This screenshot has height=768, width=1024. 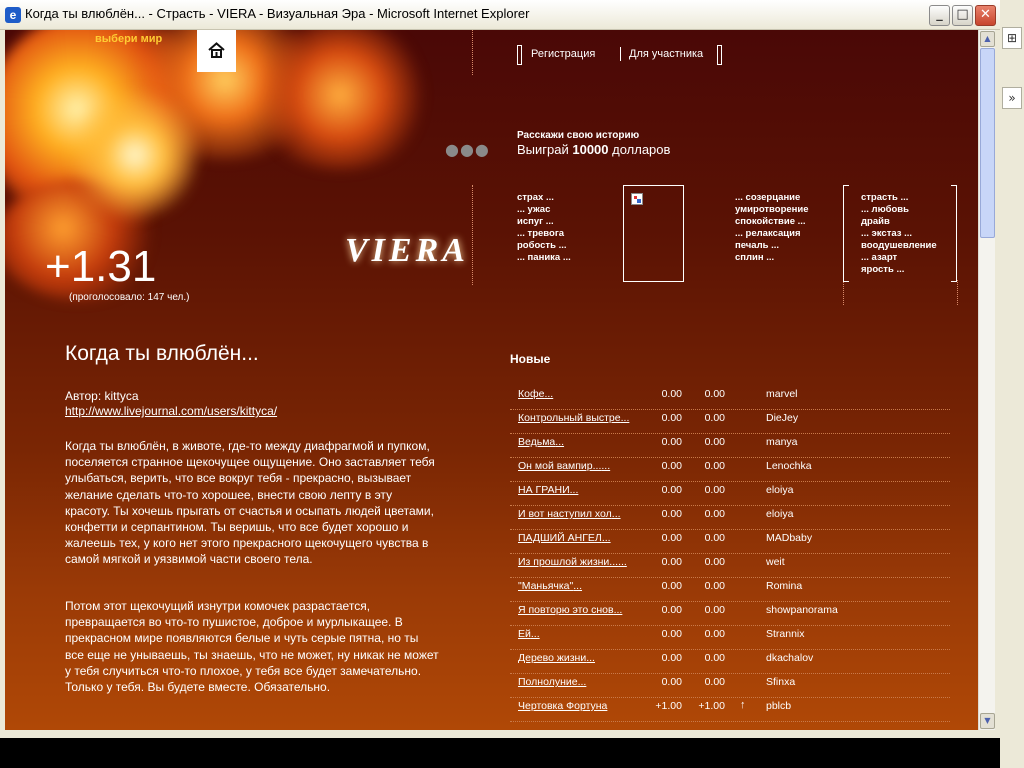 What do you see at coordinates (986, 380) in the screenshot?
I see `vertical-scrollbar: ▲ ▼` at bounding box center [986, 380].